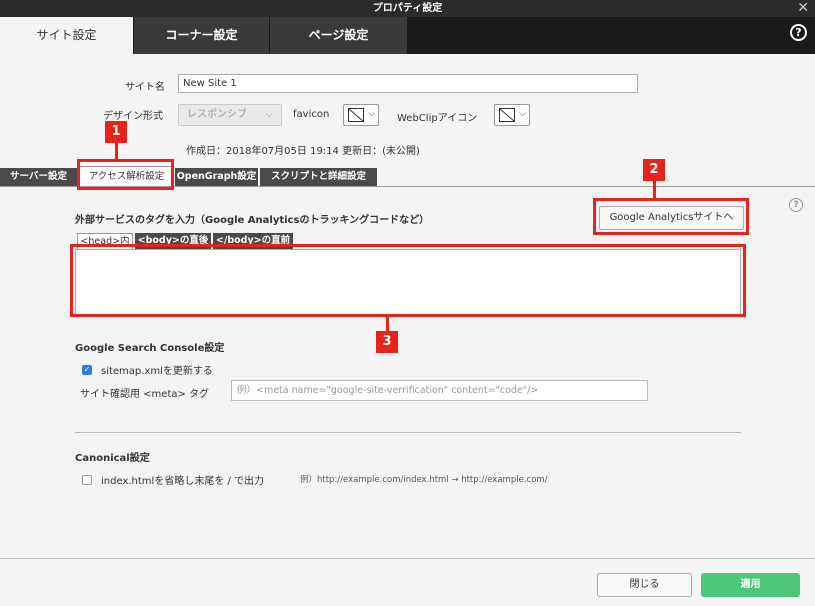 The image size is (815, 606). What do you see at coordinates (183, 481) in the screenshot?
I see `index-omit-label: index.htmlを省略し末尾を / で出力` at bounding box center [183, 481].